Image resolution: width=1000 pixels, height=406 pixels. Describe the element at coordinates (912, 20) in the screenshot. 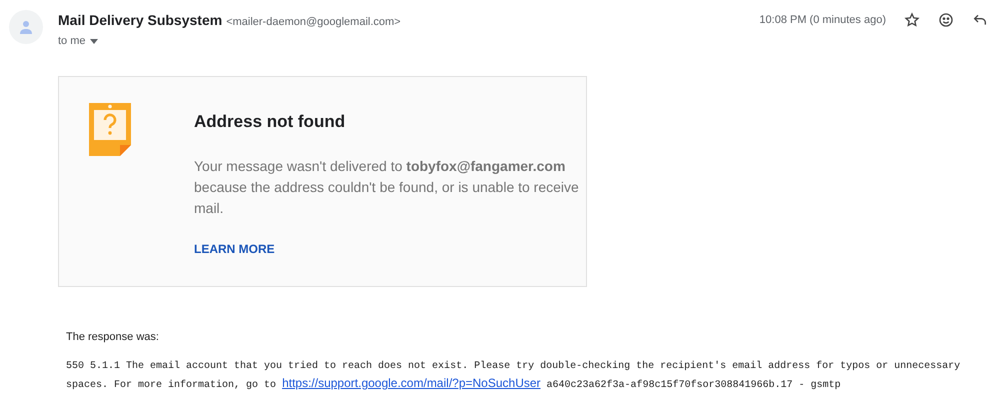

I see `star-icon` at that location.